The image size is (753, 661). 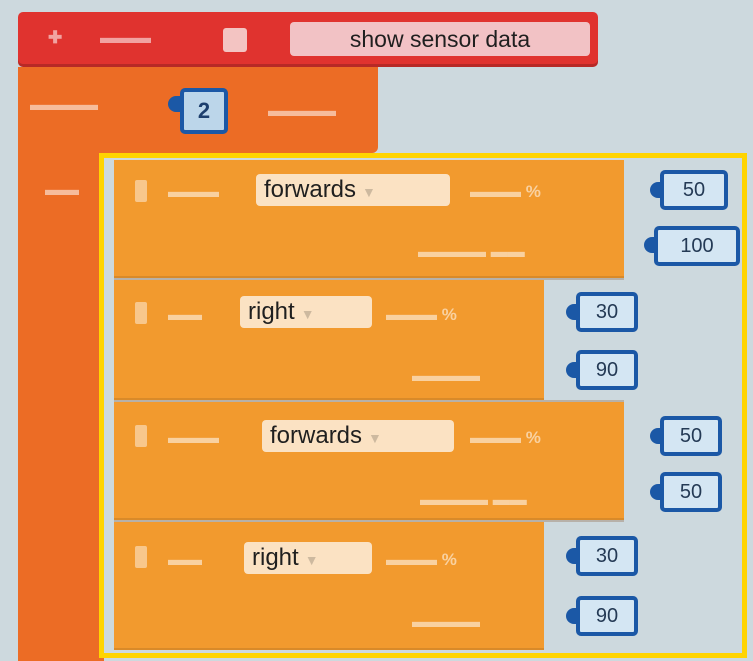 What do you see at coordinates (204, 111) in the screenshot?
I see `repeat-count-input: 2` at bounding box center [204, 111].